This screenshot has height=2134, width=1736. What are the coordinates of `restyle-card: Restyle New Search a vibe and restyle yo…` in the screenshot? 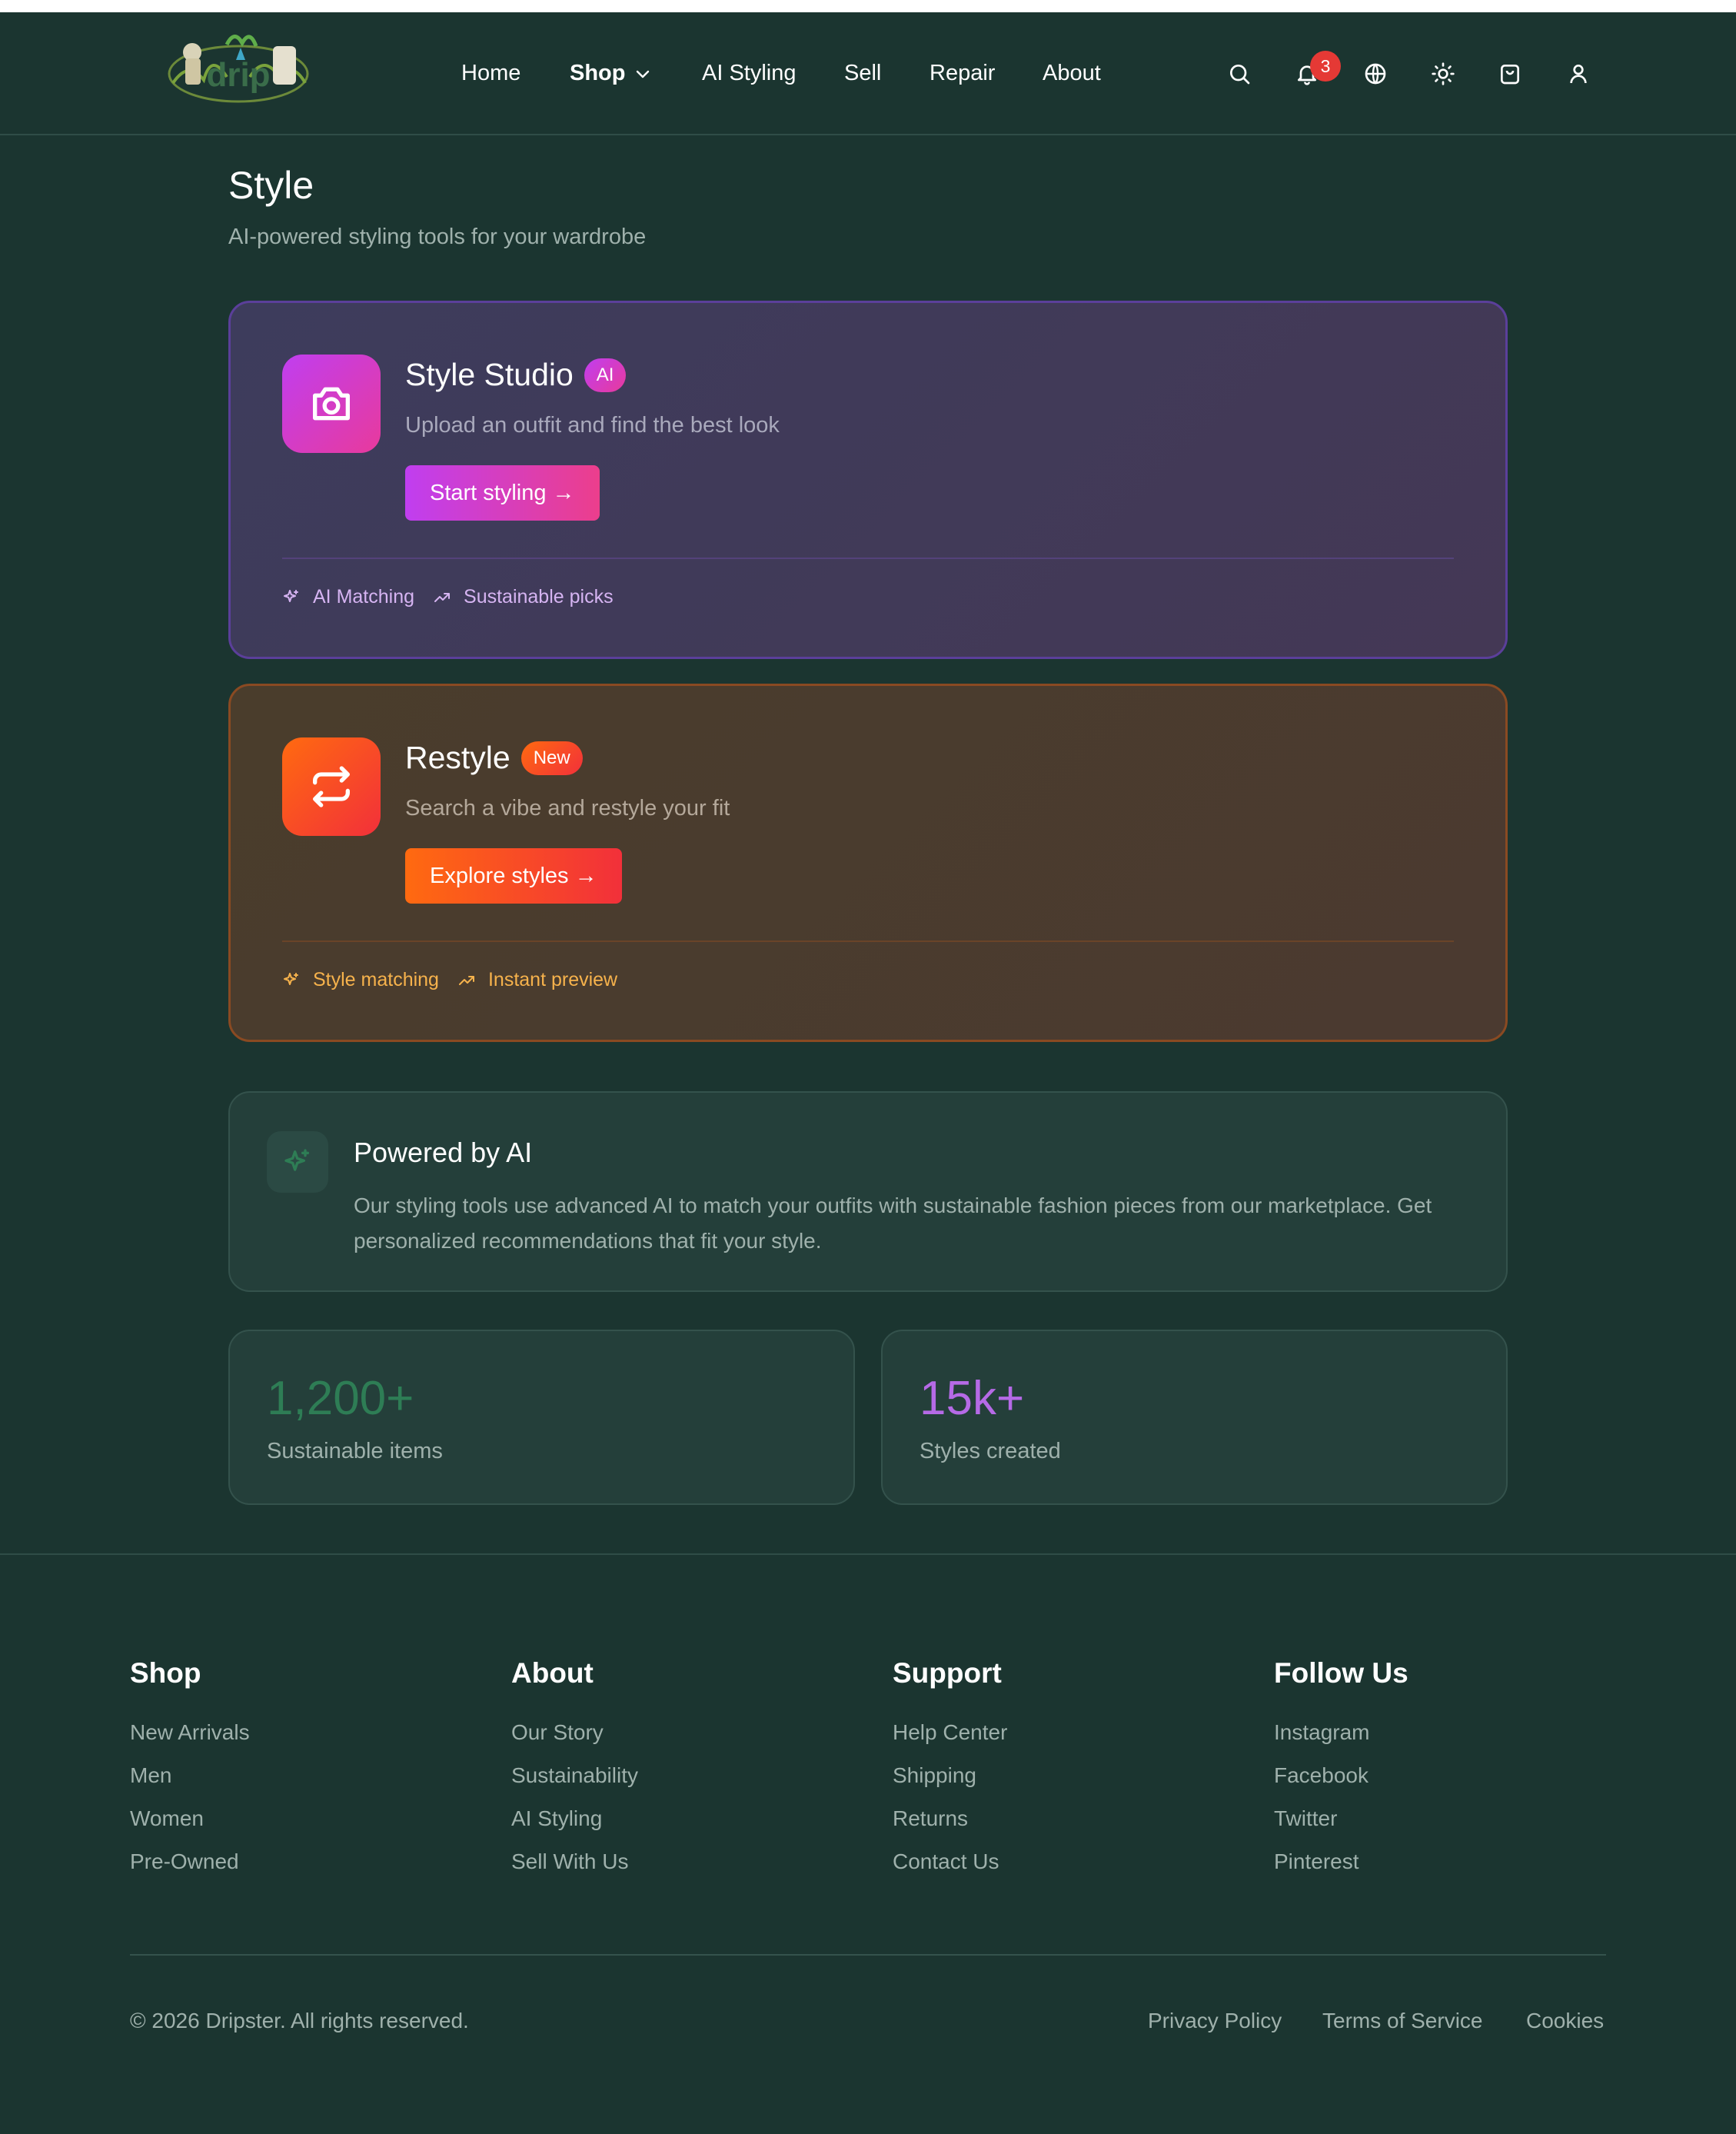 It's located at (868, 863).